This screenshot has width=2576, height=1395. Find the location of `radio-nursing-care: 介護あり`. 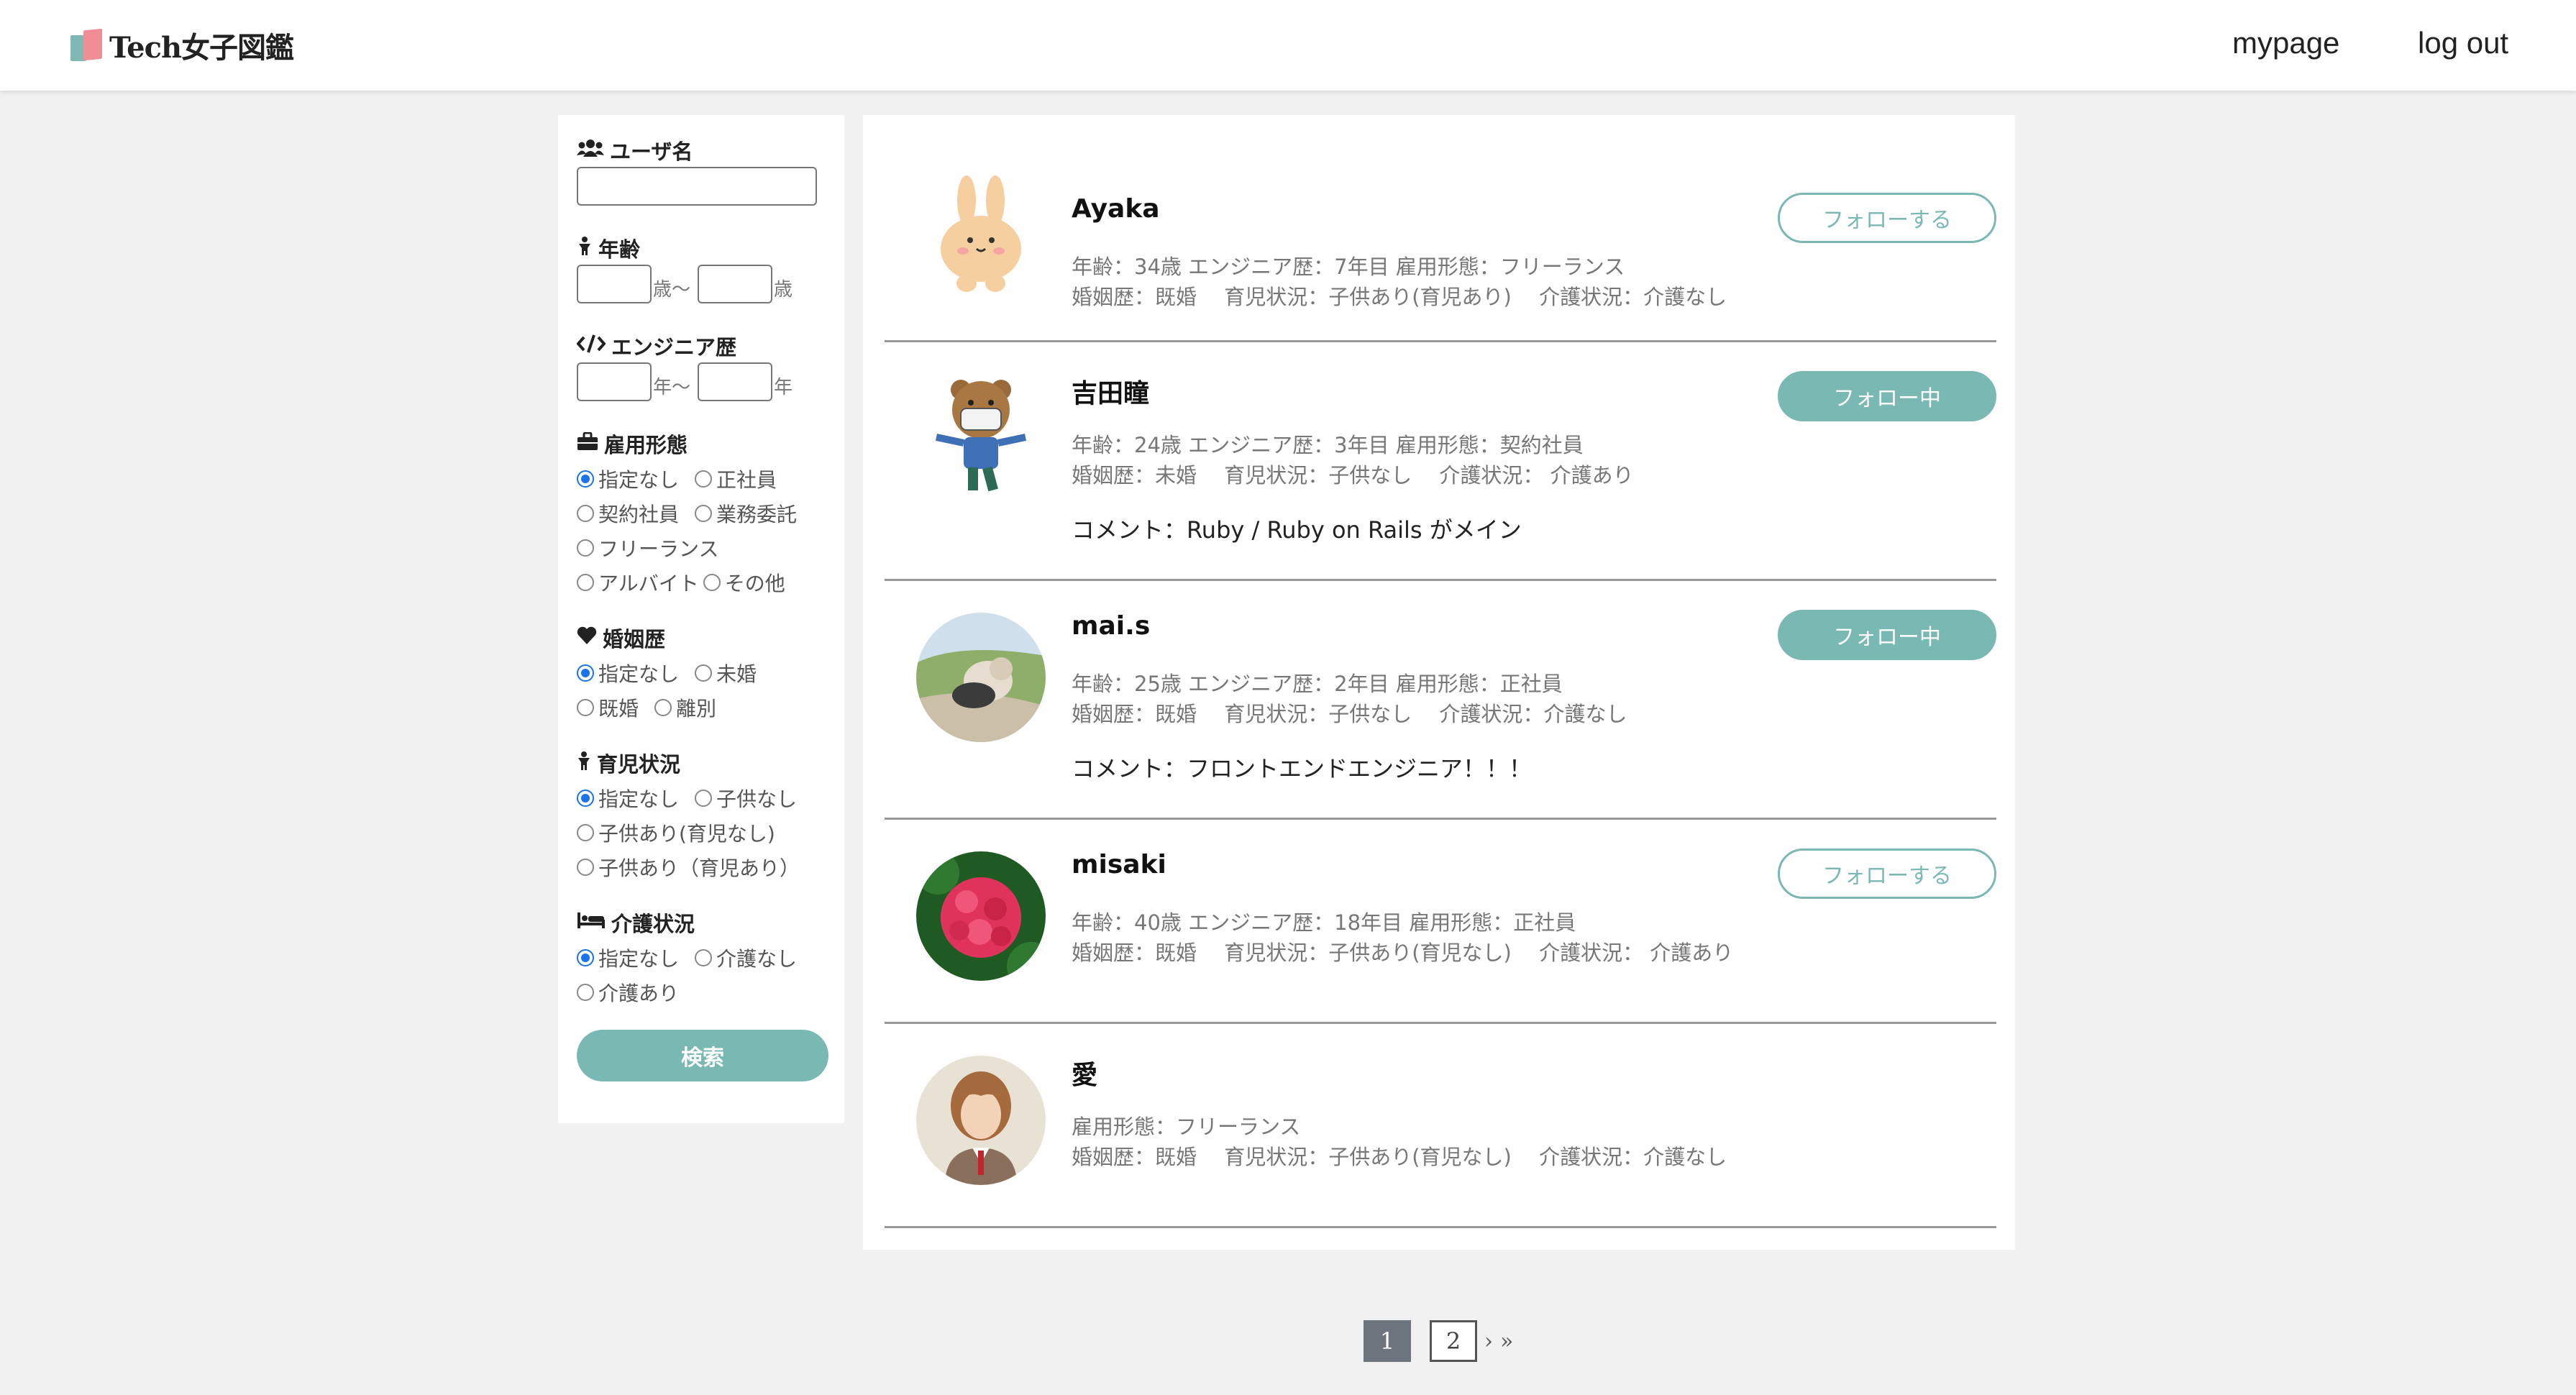

radio-nursing-care: 介護あり is located at coordinates (628, 992).